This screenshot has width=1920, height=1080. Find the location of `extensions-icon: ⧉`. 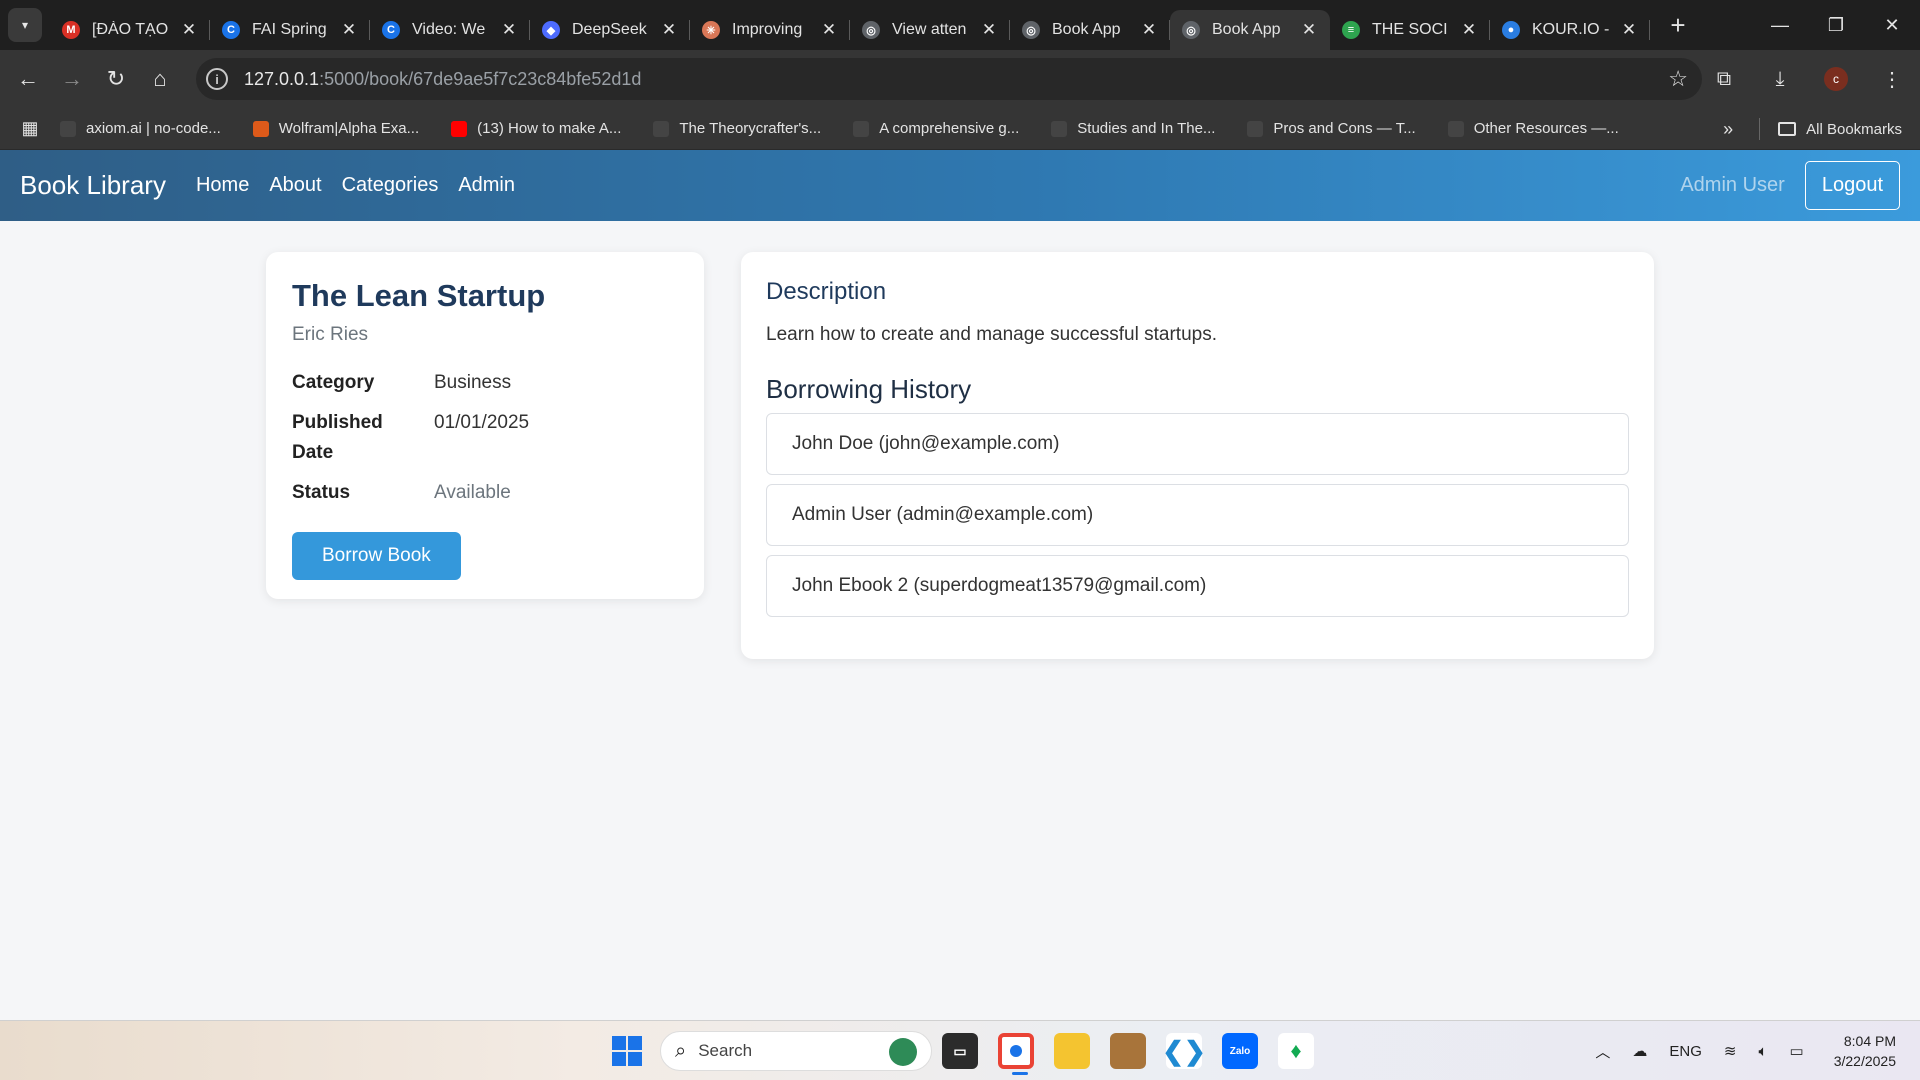

extensions-icon: ⧉ is located at coordinates (1724, 79).